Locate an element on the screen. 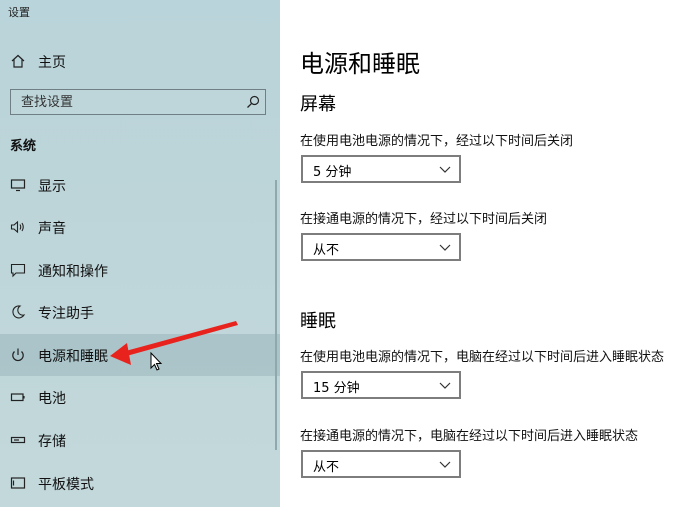  sidebar-item-label: 通知和操作 is located at coordinates (73, 272).